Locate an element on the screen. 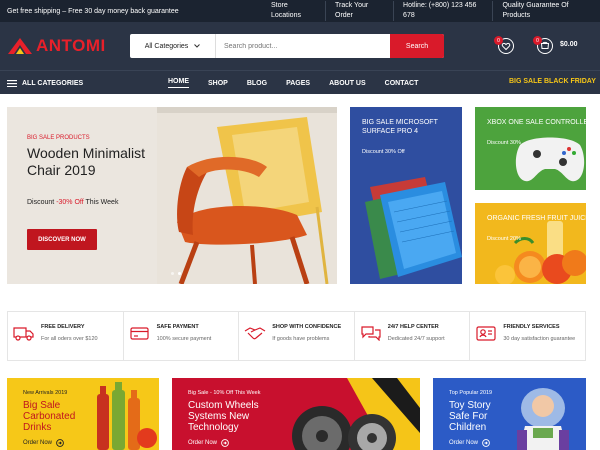  slider-dot is located at coordinates (172, 273).